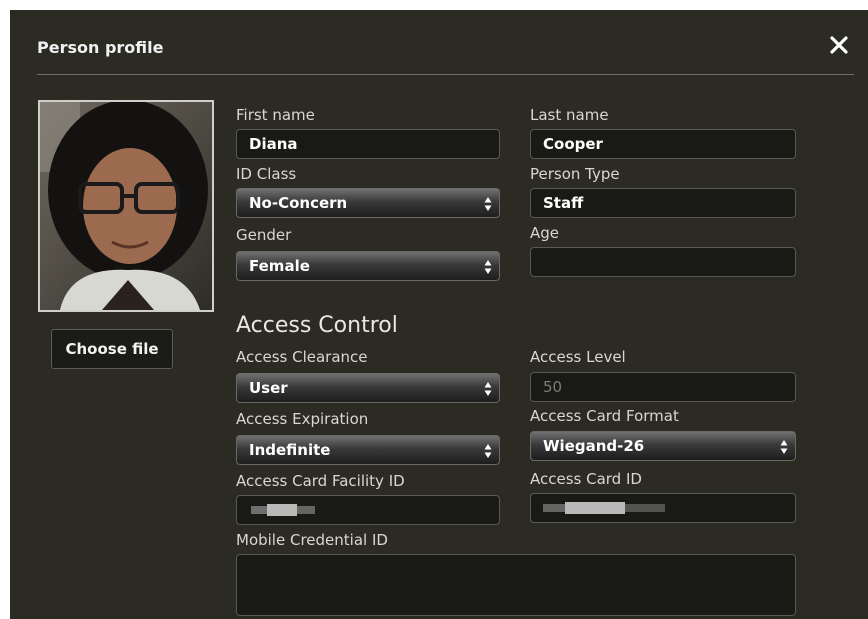 The height and width of the screenshot is (619, 868). Describe the element at coordinates (275, 115) in the screenshot. I see `first-name-label: First name` at that location.